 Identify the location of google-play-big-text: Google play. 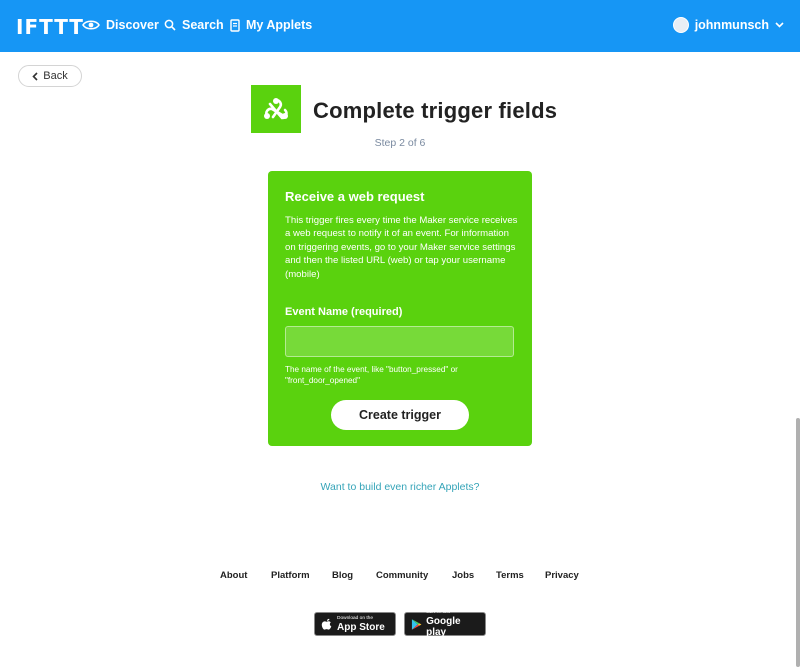
(443, 627).